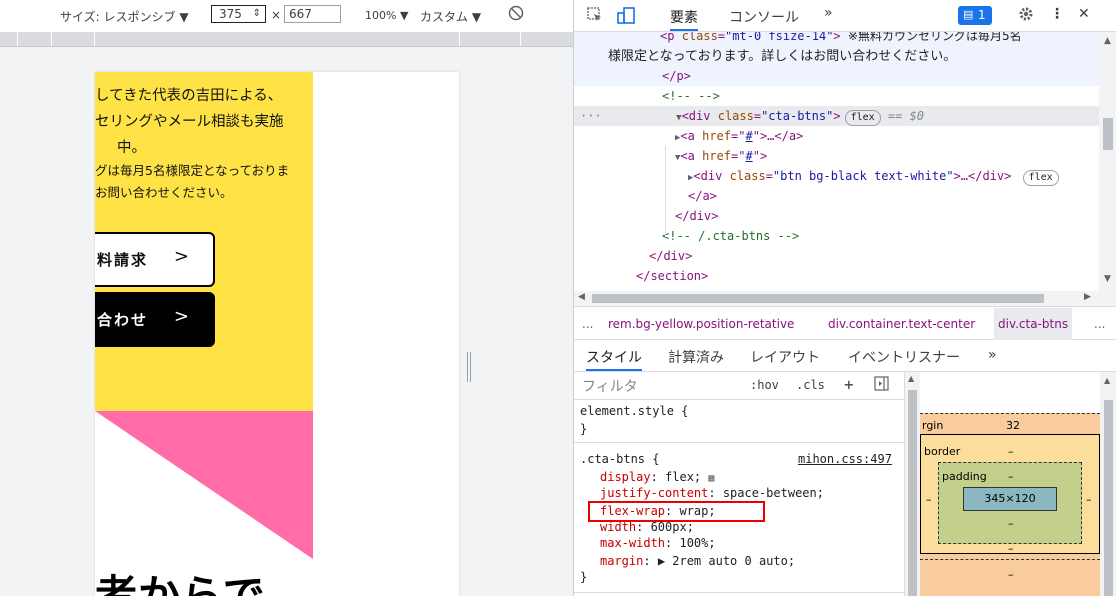 The width and height of the screenshot is (1116, 596). What do you see at coordinates (1033, 324) in the screenshot?
I see `breadcrumb-item-current: div.cta-btns` at bounding box center [1033, 324].